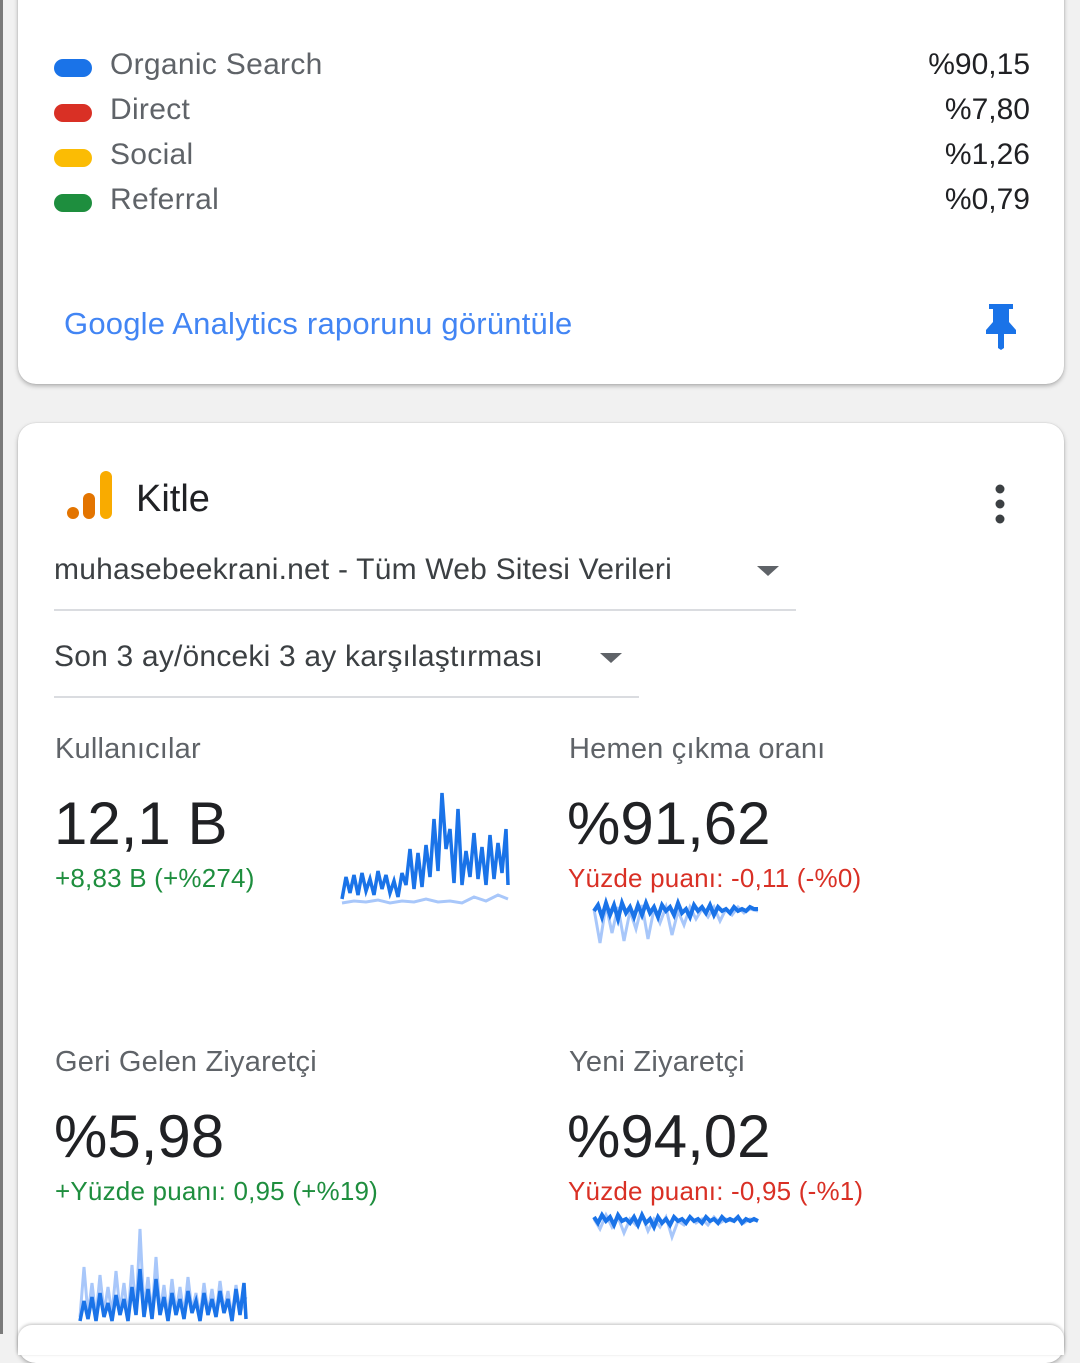 Image resolution: width=1080 pixels, height=1363 pixels. Describe the element at coordinates (1000, 504) in the screenshot. I see `more-vert-icon` at that location.